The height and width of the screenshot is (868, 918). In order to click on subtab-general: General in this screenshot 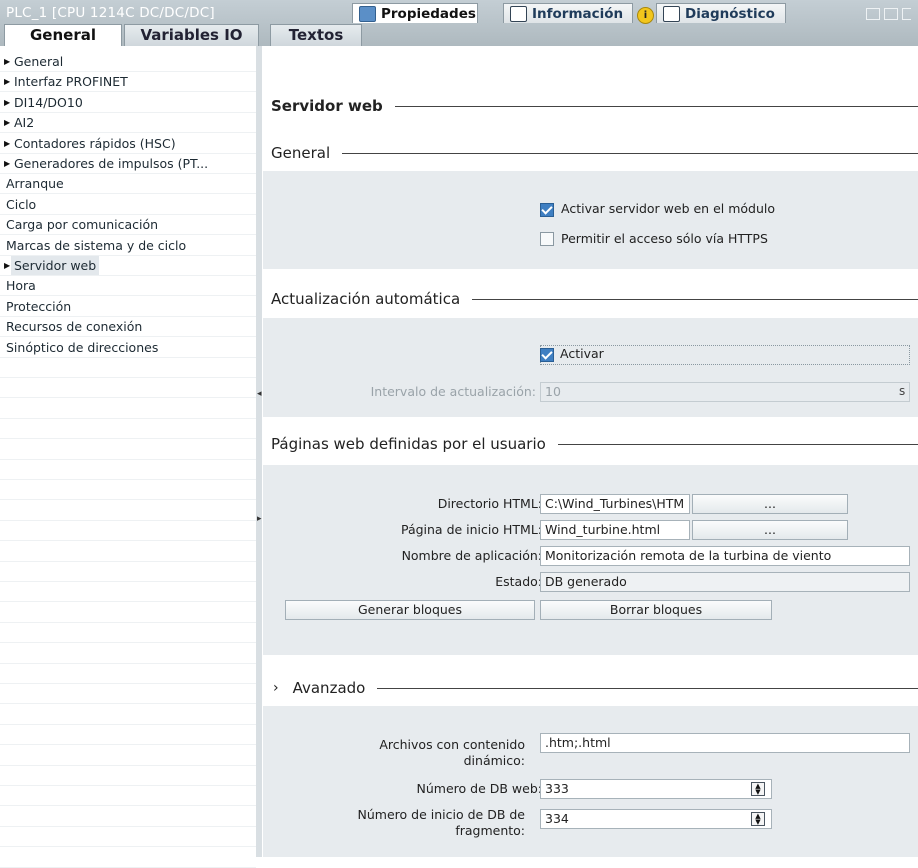, I will do `click(63, 35)`.